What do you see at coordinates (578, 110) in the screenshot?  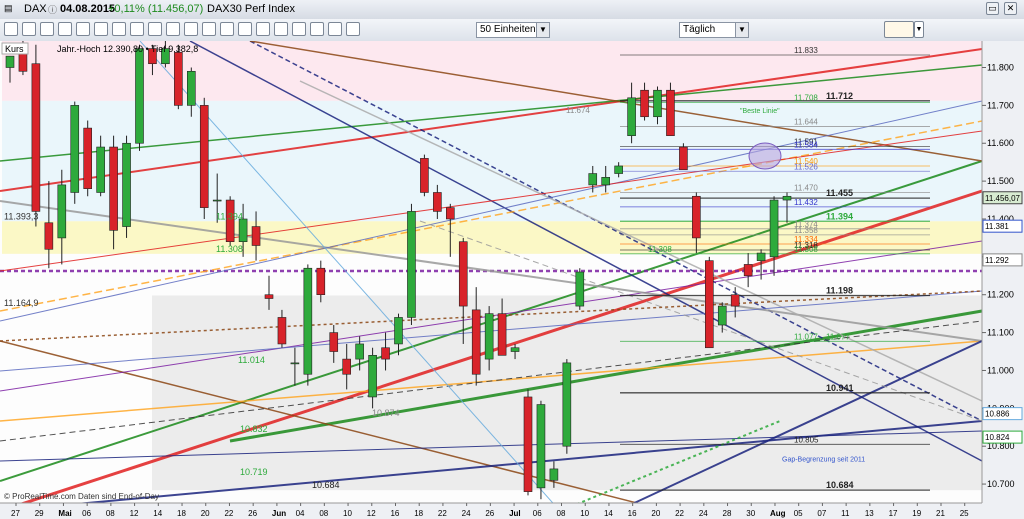 I see `mid-label: 11.674` at bounding box center [578, 110].